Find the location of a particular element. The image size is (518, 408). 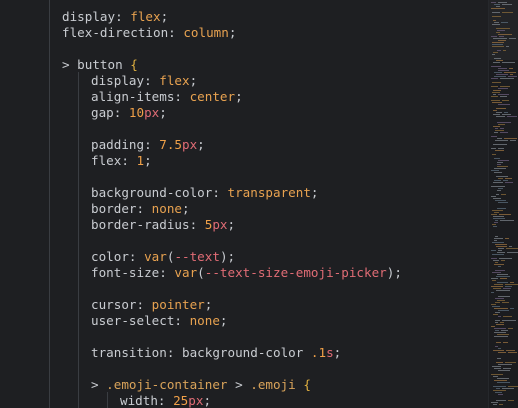

code-token-unit: px is located at coordinates (152, 112).